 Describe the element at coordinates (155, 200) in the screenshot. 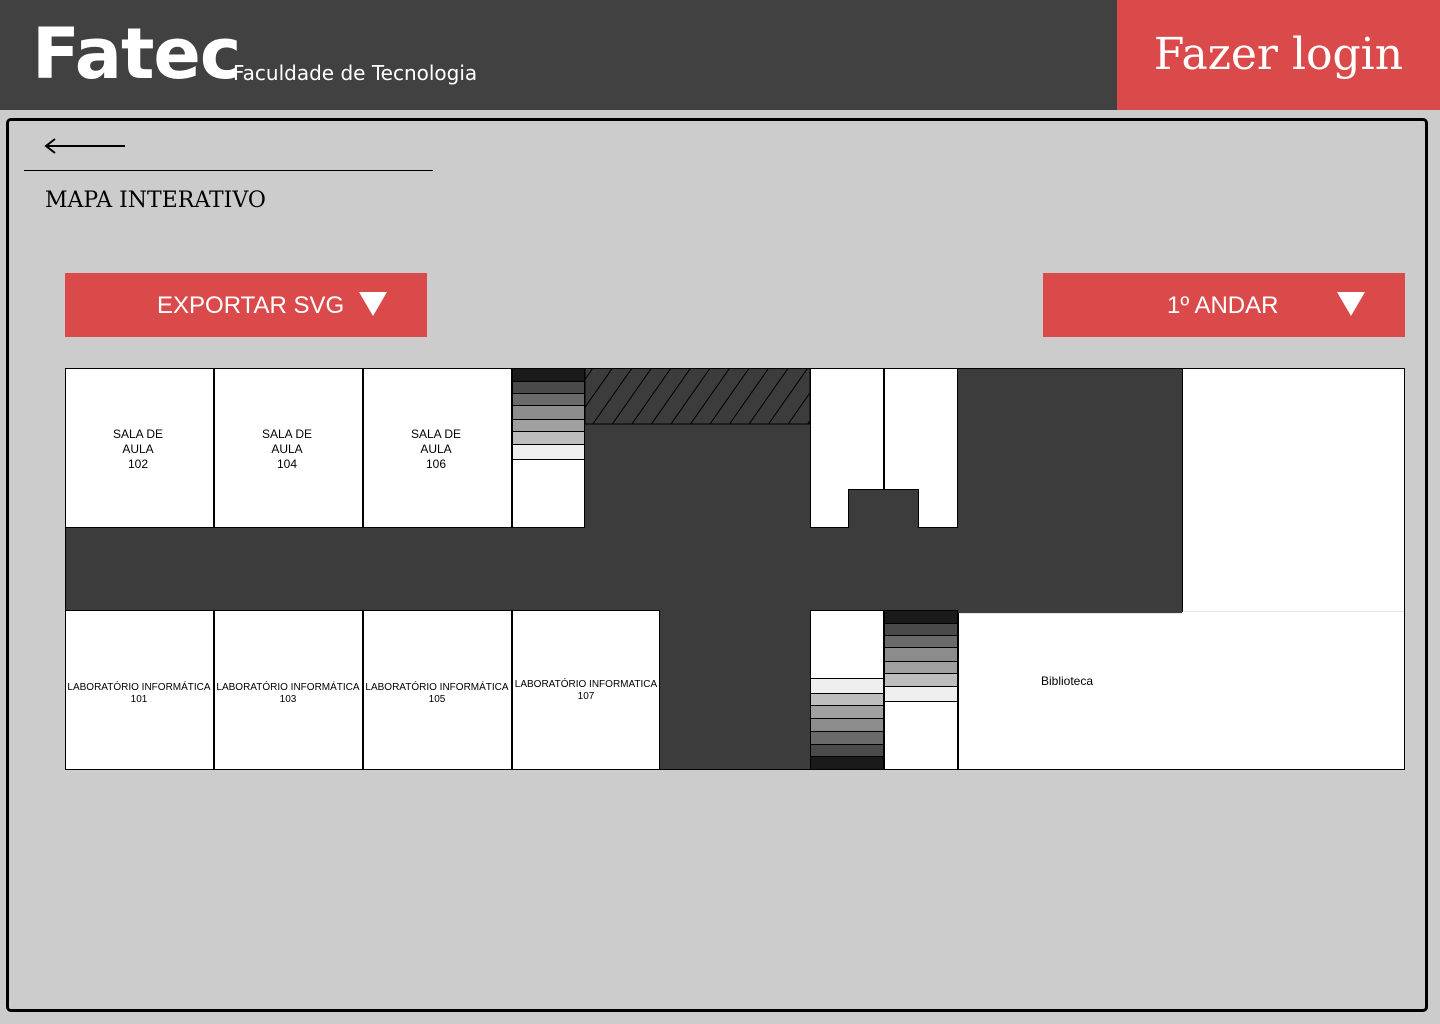

I see `page-title: MAPA INTERATIVO` at that location.